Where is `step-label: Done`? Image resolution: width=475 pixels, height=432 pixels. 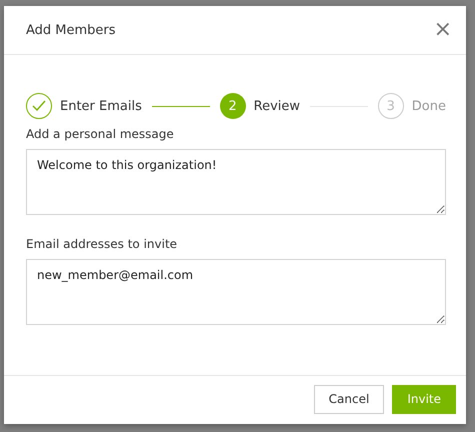
step-label: Done is located at coordinates (429, 106).